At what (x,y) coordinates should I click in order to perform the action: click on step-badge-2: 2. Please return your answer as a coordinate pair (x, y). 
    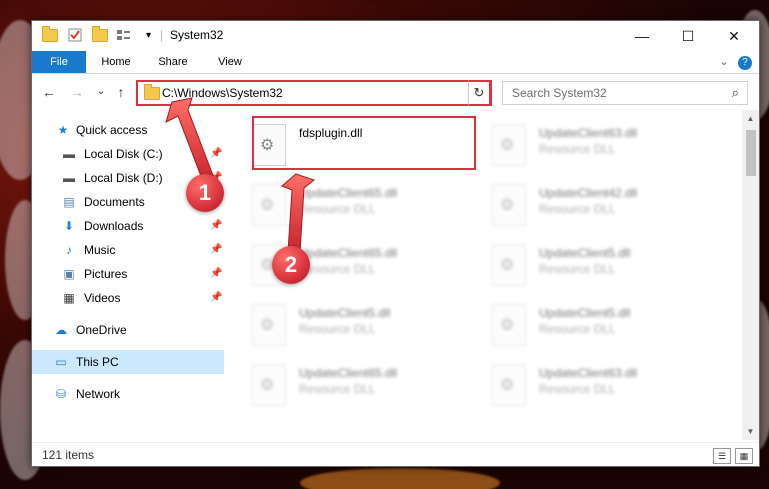
    Looking at the image, I should click on (291, 265).